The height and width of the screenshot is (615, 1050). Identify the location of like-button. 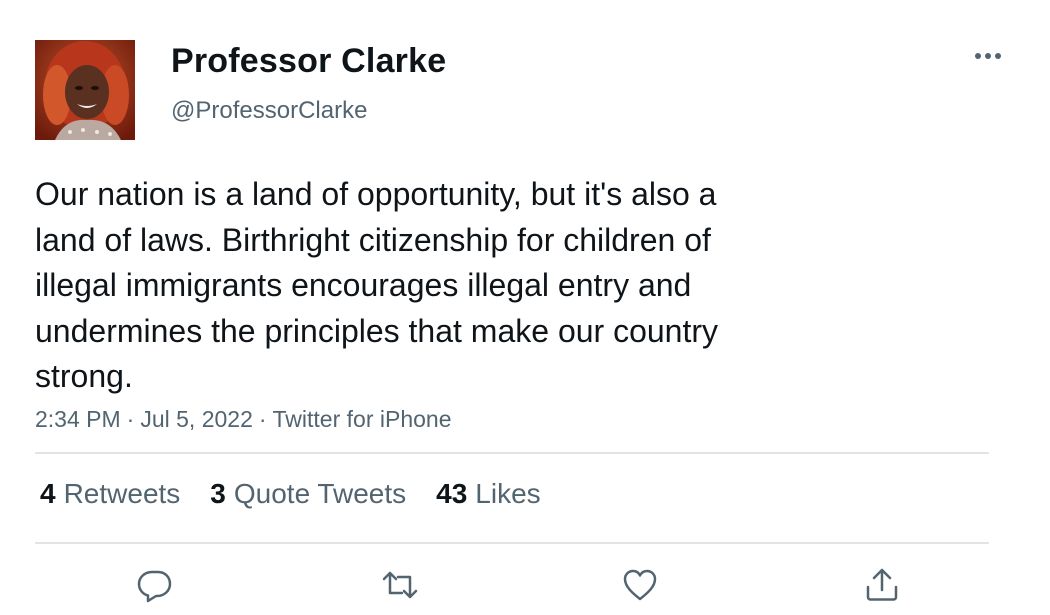
(640, 585).